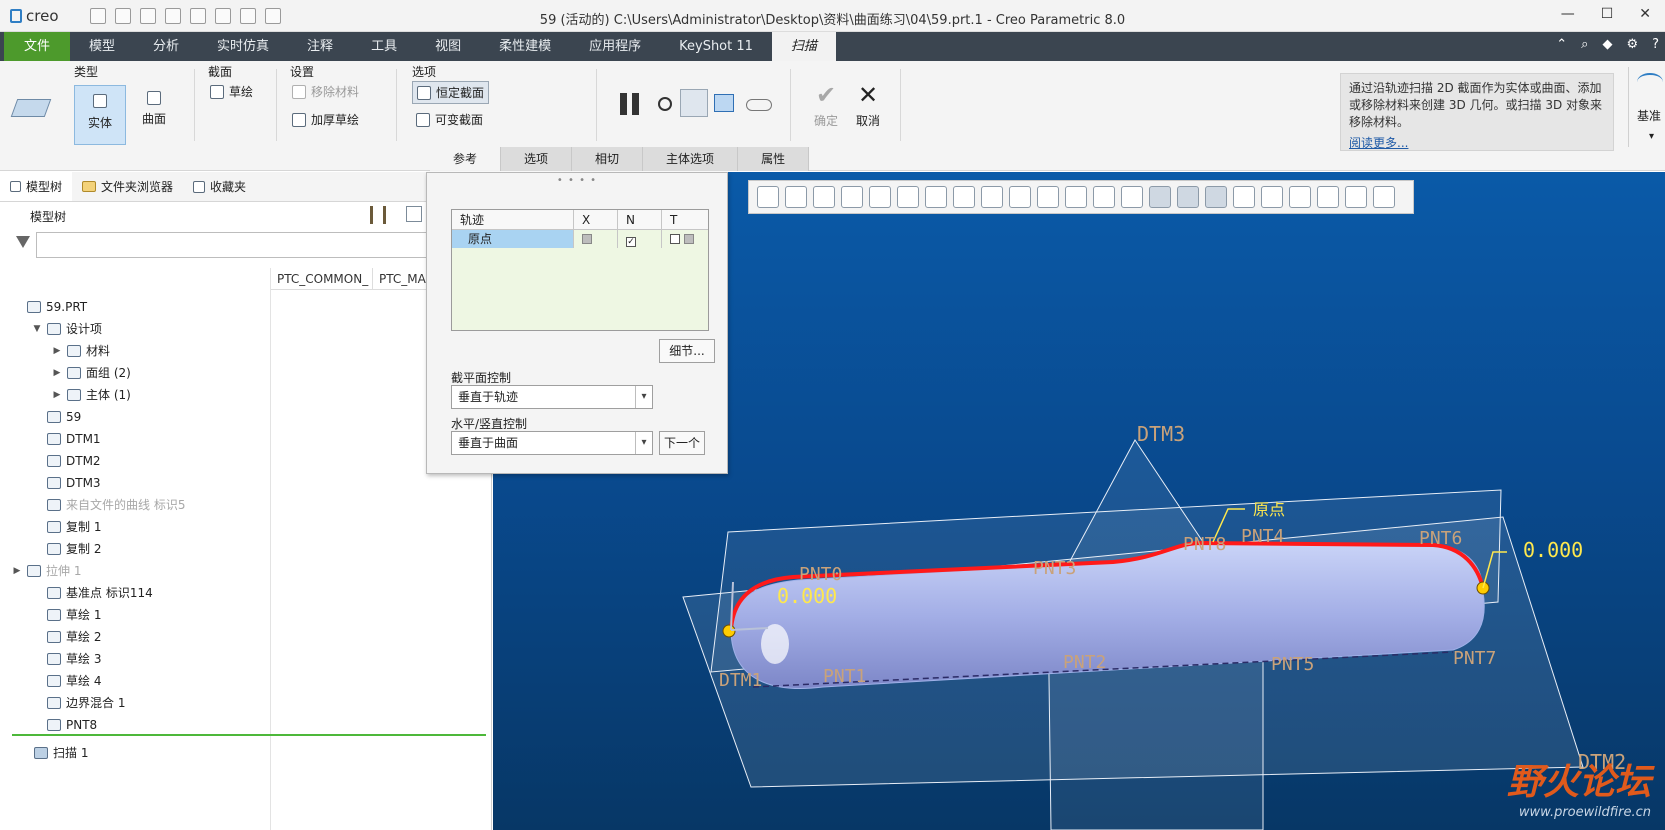  What do you see at coordinates (1204, 544) in the screenshot?
I see `label-pnt8: PNT8` at bounding box center [1204, 544].